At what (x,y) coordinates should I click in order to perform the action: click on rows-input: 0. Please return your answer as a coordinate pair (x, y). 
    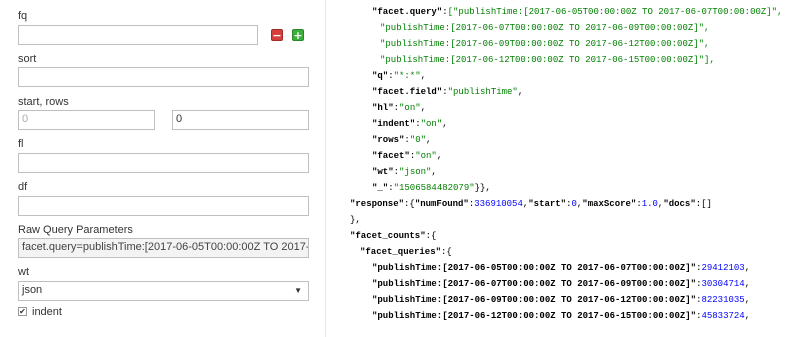
    Looking at the image, I should click on (240, 120).